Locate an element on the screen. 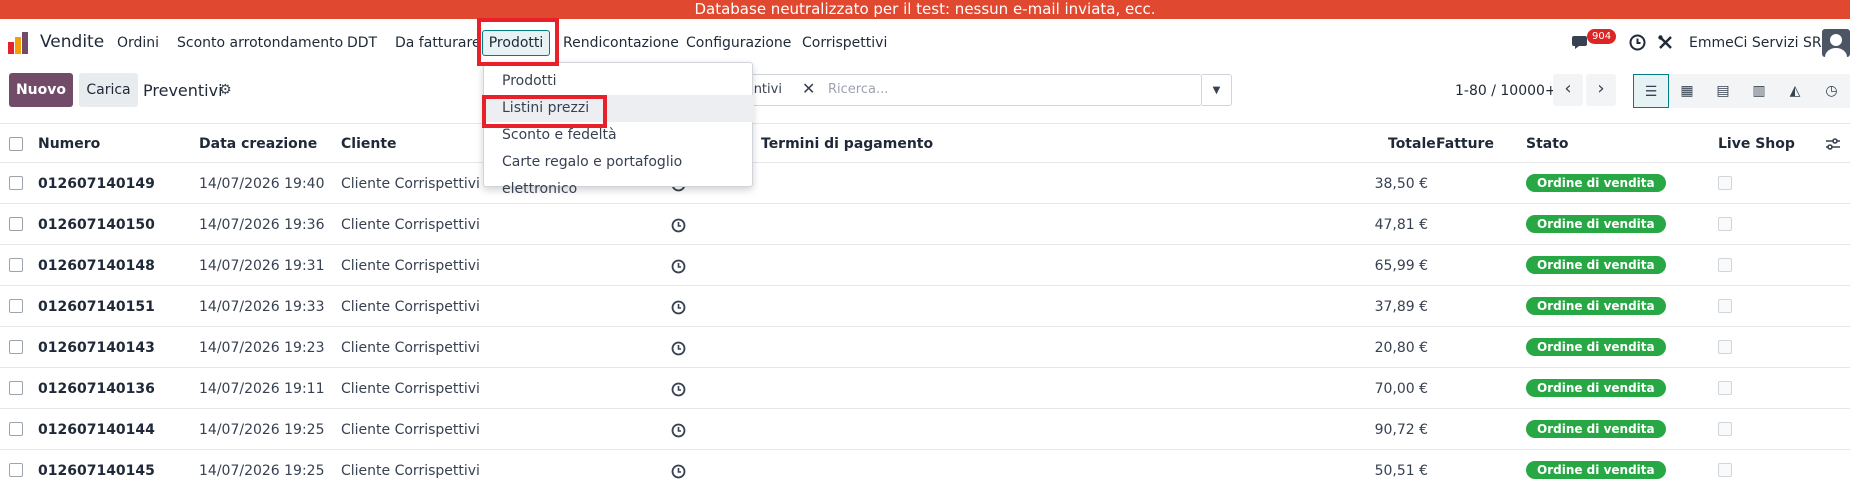 This screenshot has height=486, width=1850. pager-next-button: › is located at coordinates (1601, 90).